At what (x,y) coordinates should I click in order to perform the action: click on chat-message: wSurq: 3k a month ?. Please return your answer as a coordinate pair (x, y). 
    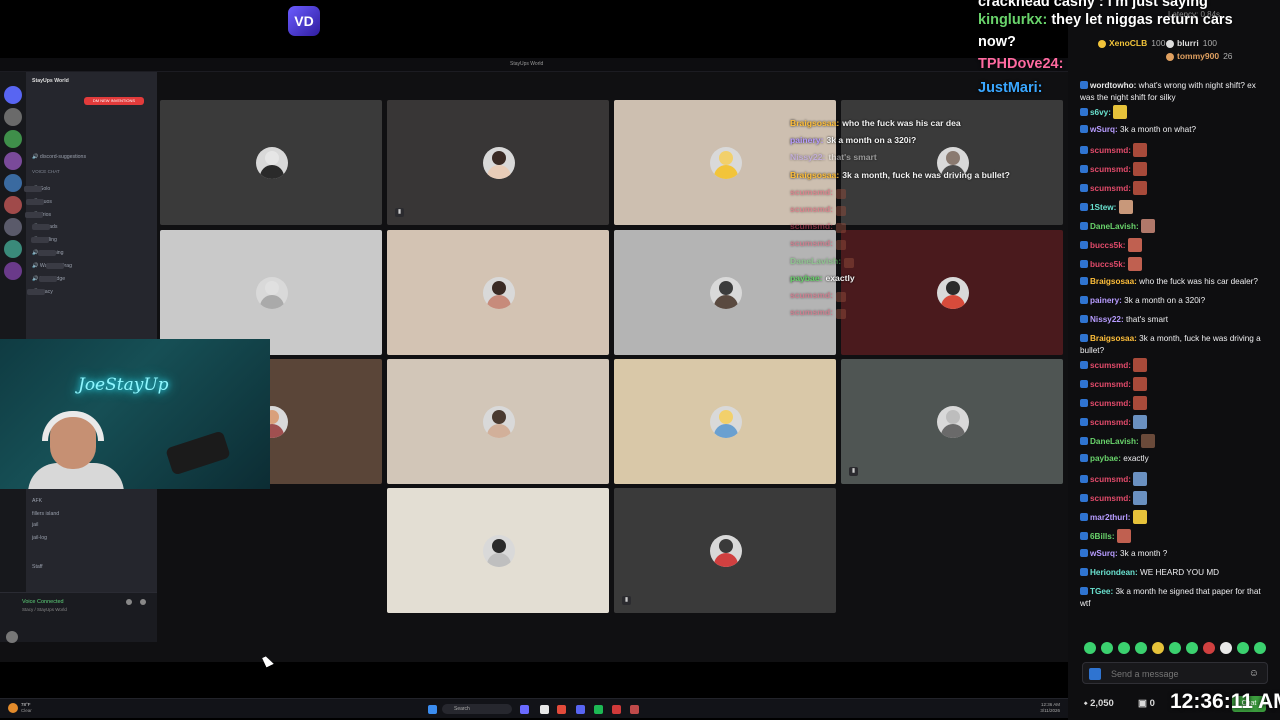
    Looking at the image, I should click on (1176, 557).